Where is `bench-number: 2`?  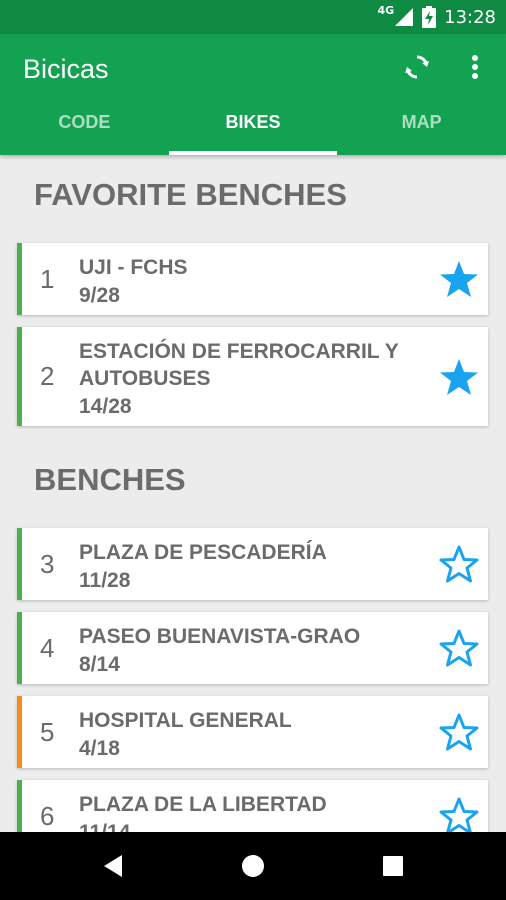
bench-number: 2 is located at coordinates (47, 376).